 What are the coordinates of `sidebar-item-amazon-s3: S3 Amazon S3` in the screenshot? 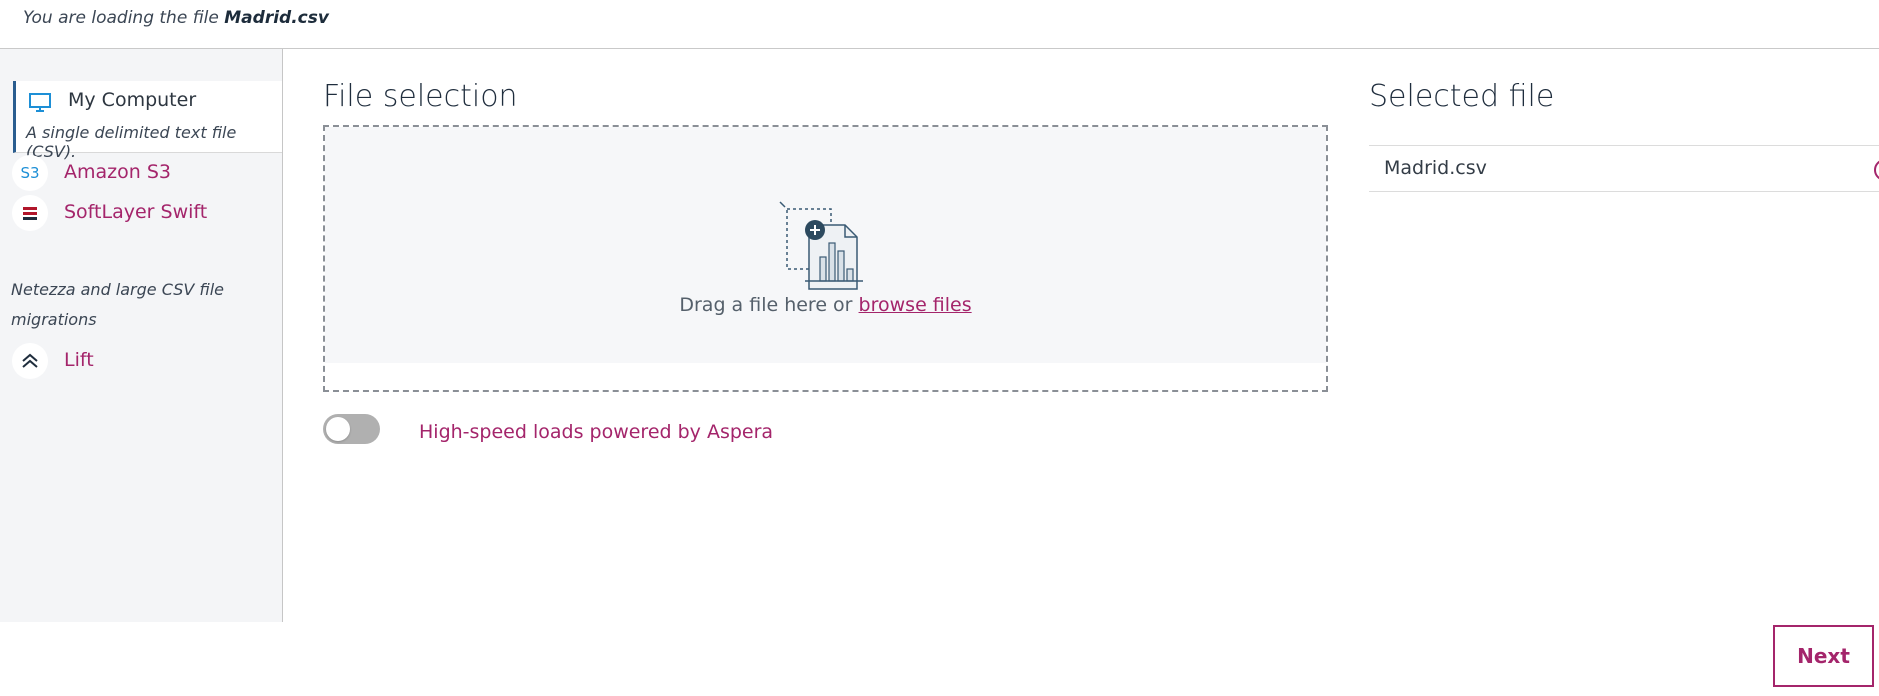 It's located at (142, 173).